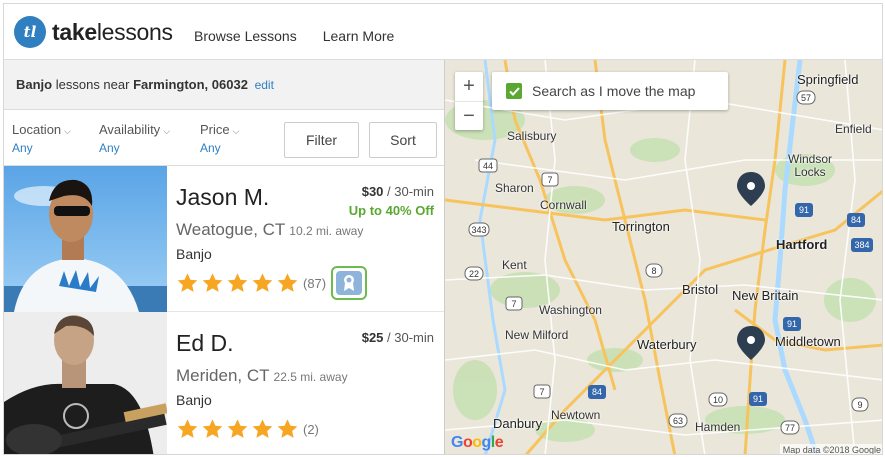  Describe the element at coordinates (41, 138) in the screenshot. I see `location-dropdown: Location ⌵ Any` at that location.